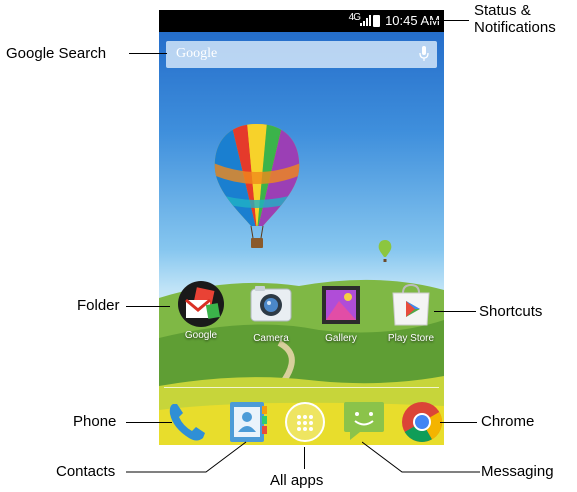 Image resolution: width=577 pixels, height=492 pixels. Describe the element at coordinates (411, 304) in the screenshot. I see `play-store-icon` at that location.